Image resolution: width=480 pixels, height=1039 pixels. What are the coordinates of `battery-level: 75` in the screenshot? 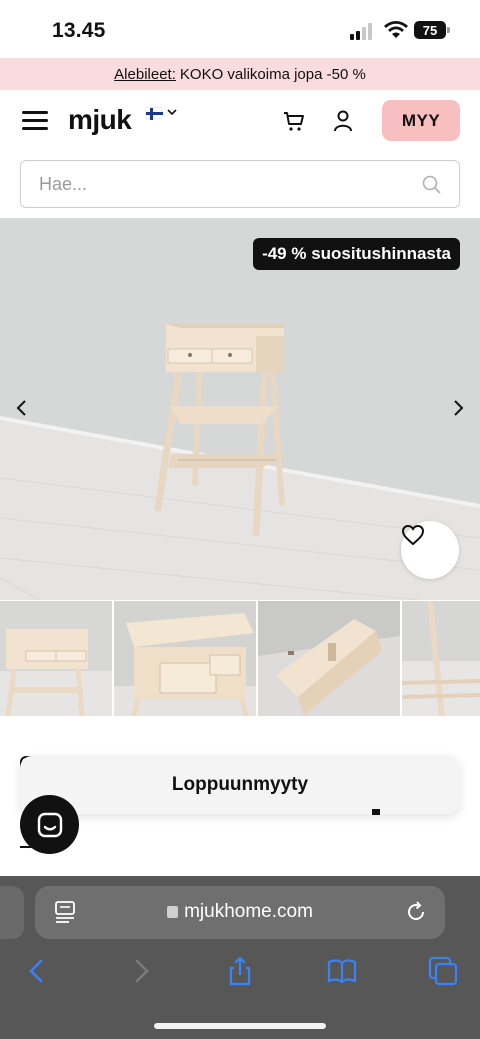 It's located at (430, 30).